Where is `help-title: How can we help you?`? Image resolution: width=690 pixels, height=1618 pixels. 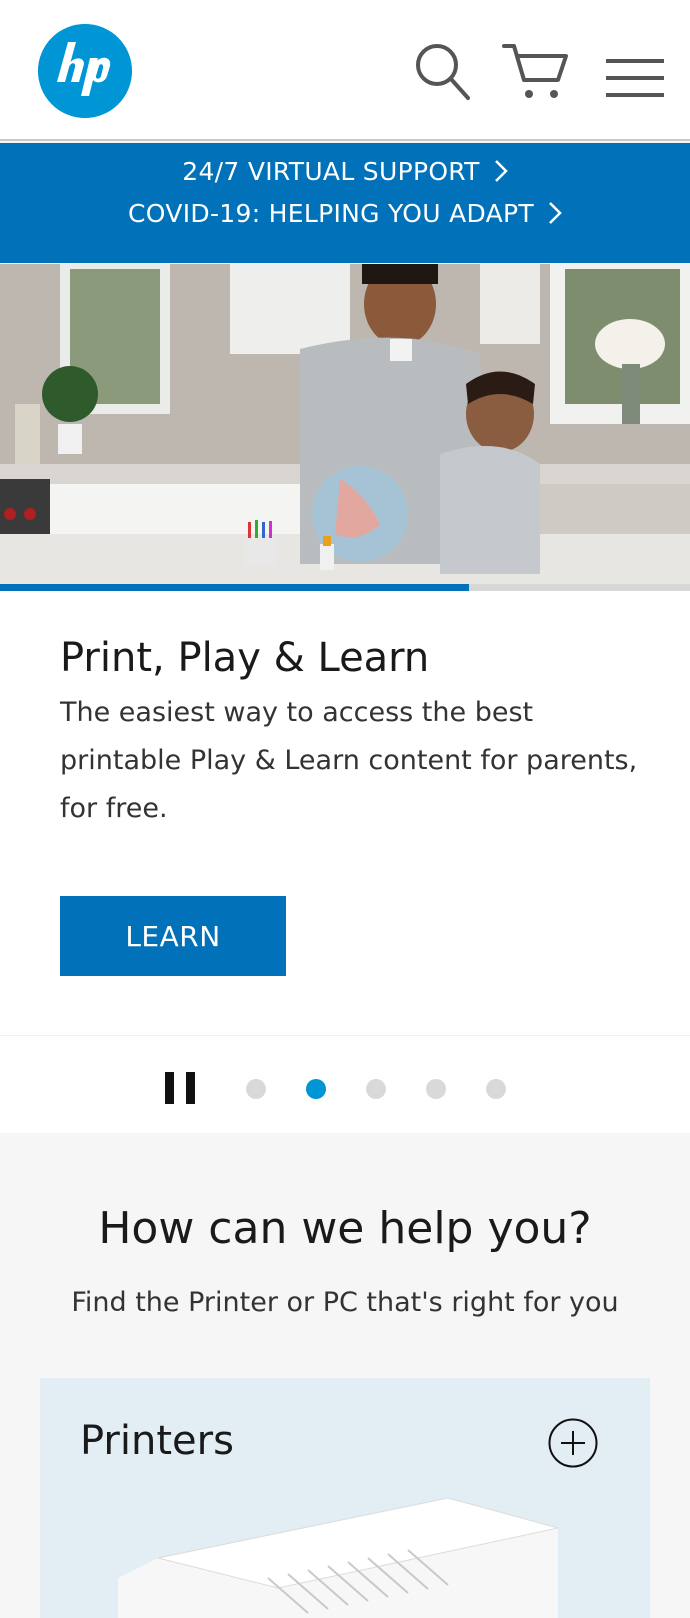 help-title: How can we help you? is located at coordinates (345, 1228).